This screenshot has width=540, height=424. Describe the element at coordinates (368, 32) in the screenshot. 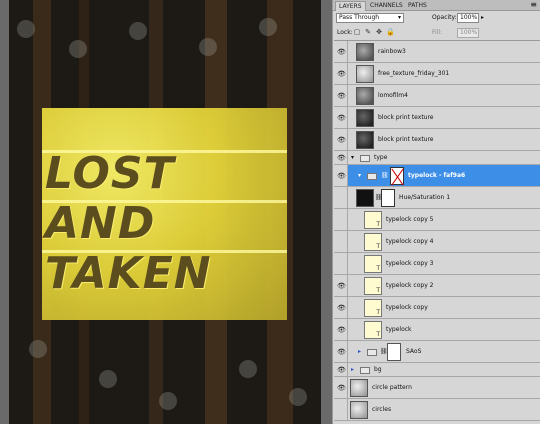

I see `lock-image-icon: ✎` at that location.